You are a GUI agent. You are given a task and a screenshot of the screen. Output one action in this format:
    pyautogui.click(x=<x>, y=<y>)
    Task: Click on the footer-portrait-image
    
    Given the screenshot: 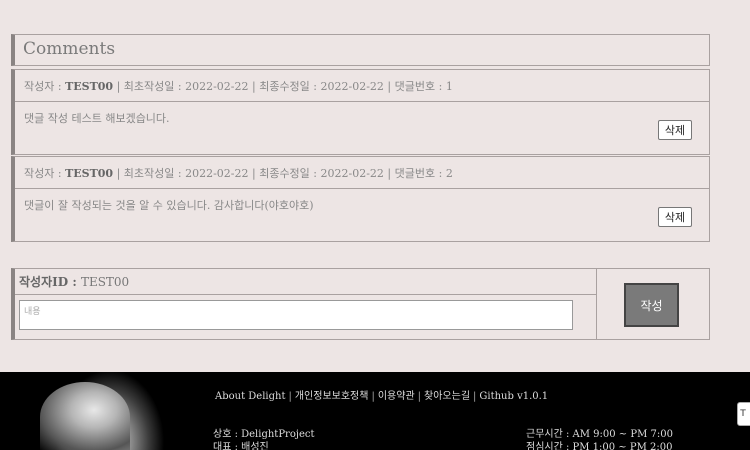 What is the action you would take?
    pyautogui.click(x=95, y=411)
    